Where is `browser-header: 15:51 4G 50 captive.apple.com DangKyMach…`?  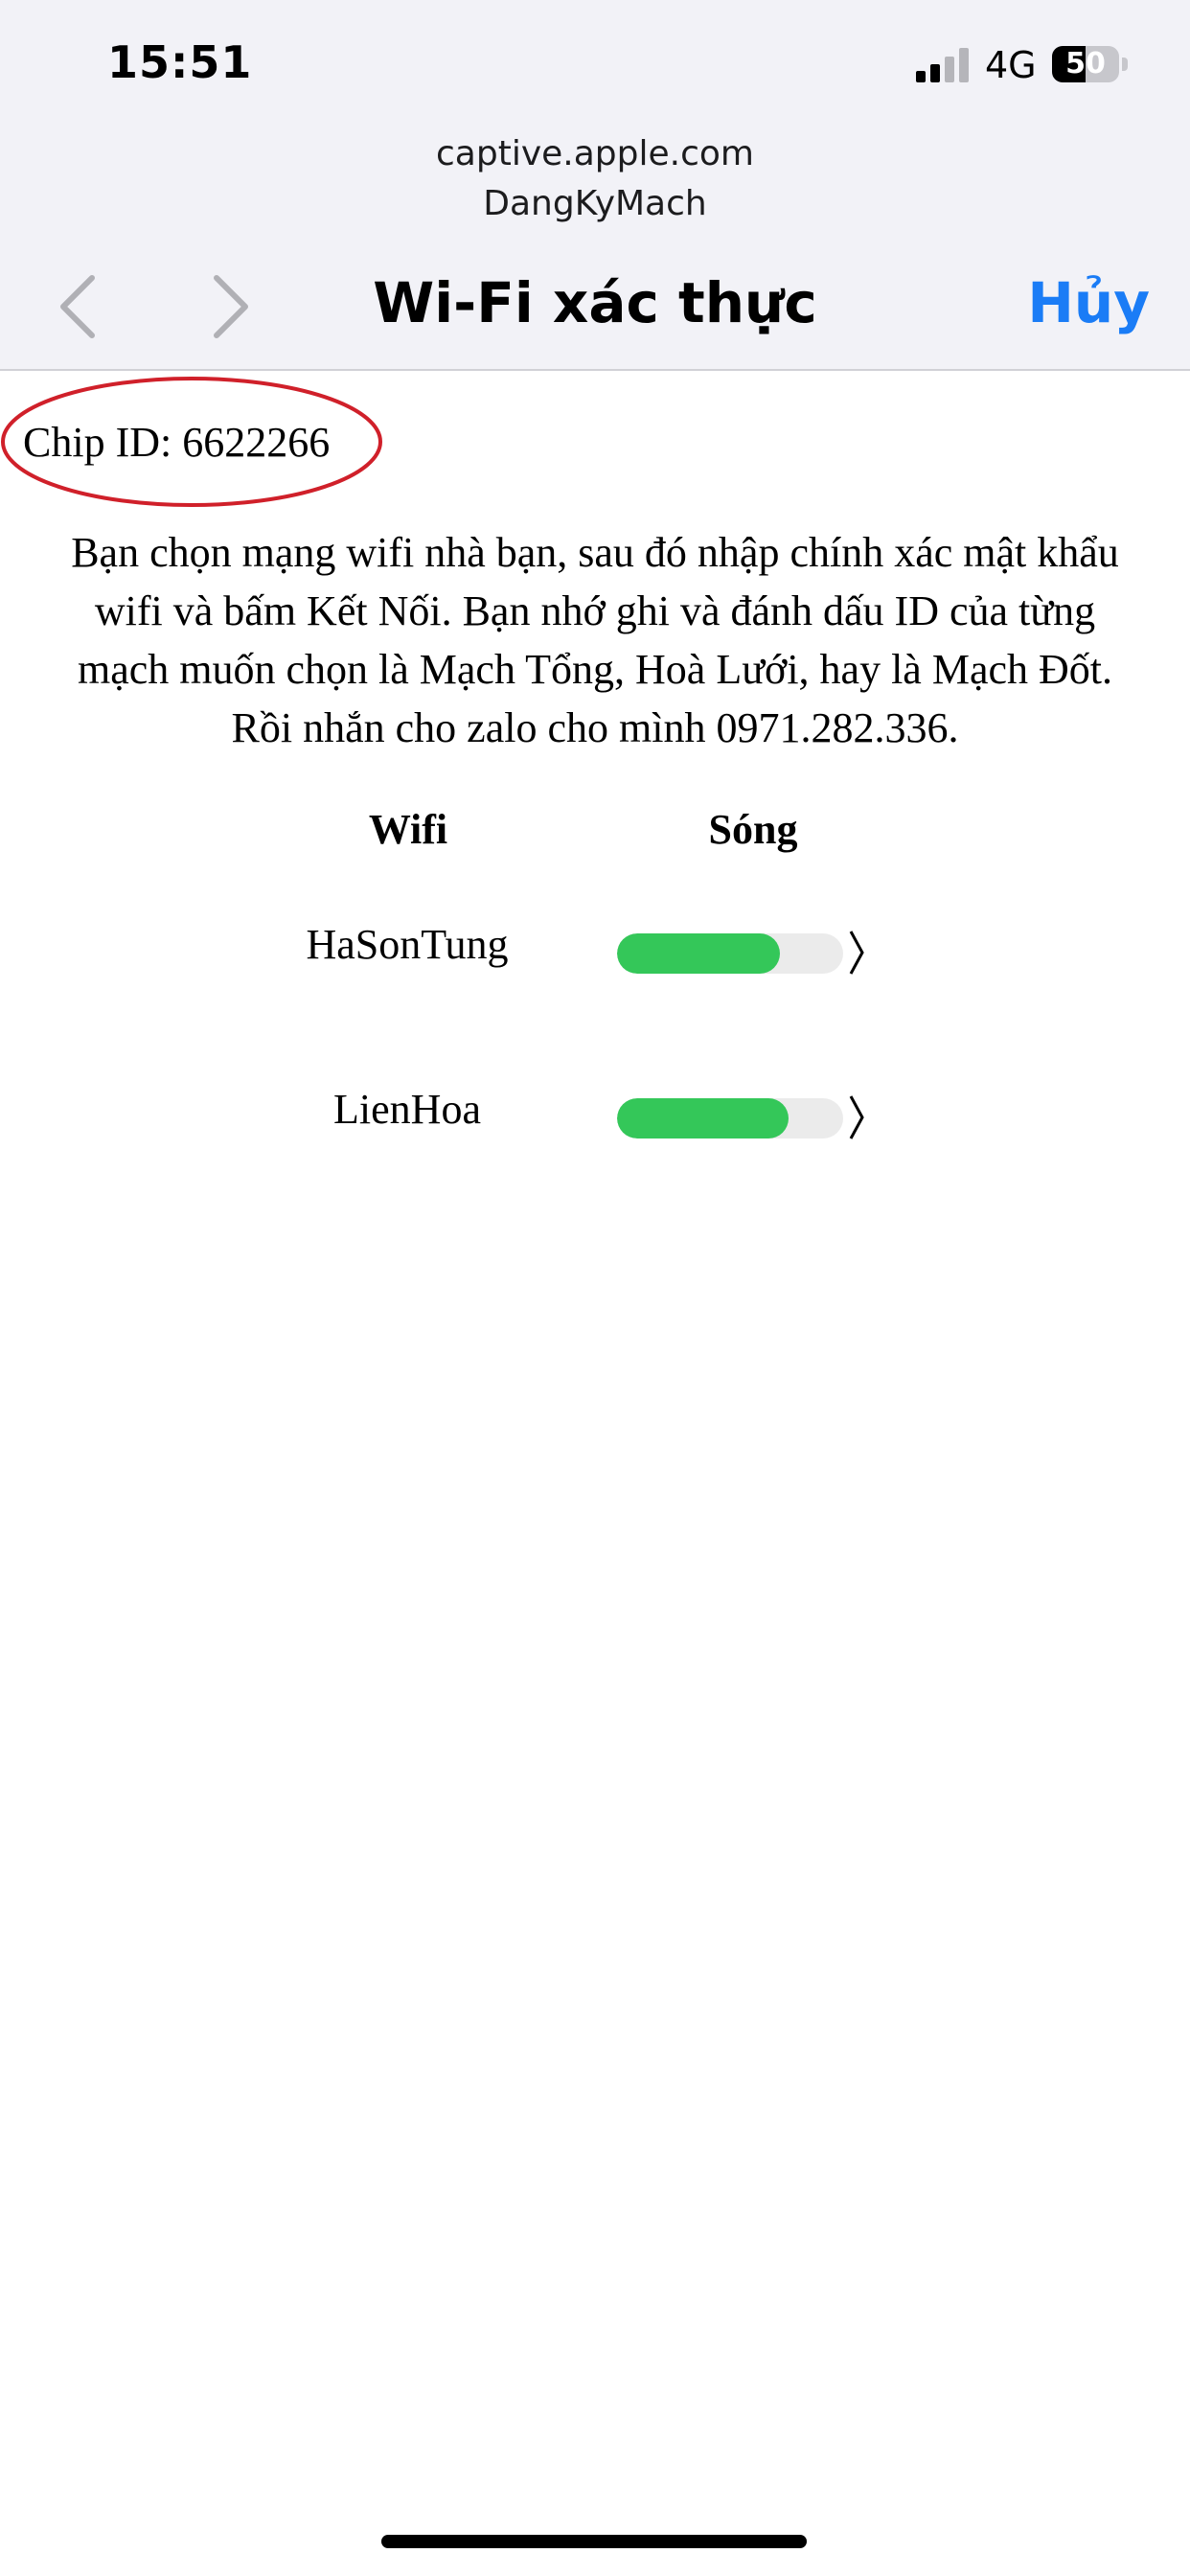 browser-header: 15:51 4G 50 captive.apple.com DangKyMach… is located at coordinates (595, 185).